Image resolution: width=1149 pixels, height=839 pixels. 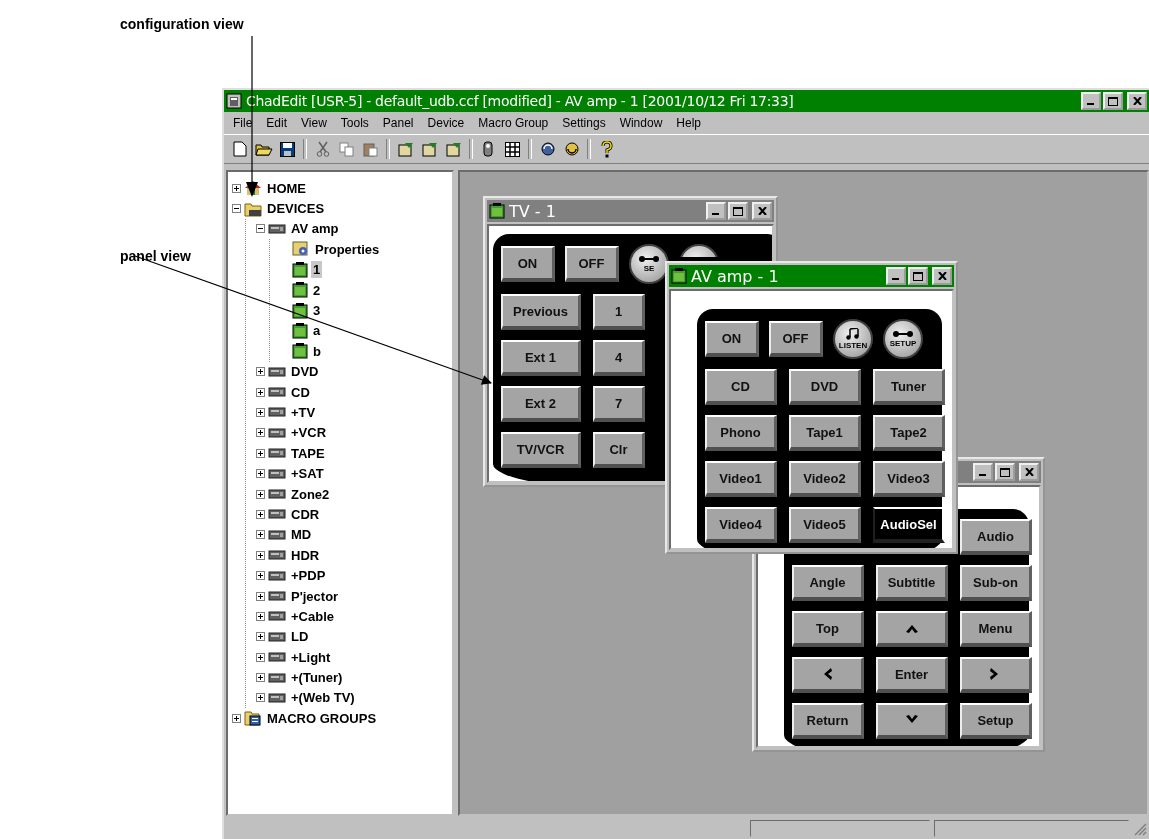 What do you see at coordinates (909, 433) in the screenshot?
I see `remote-key: Tape2` at bounding box center [909, 433].